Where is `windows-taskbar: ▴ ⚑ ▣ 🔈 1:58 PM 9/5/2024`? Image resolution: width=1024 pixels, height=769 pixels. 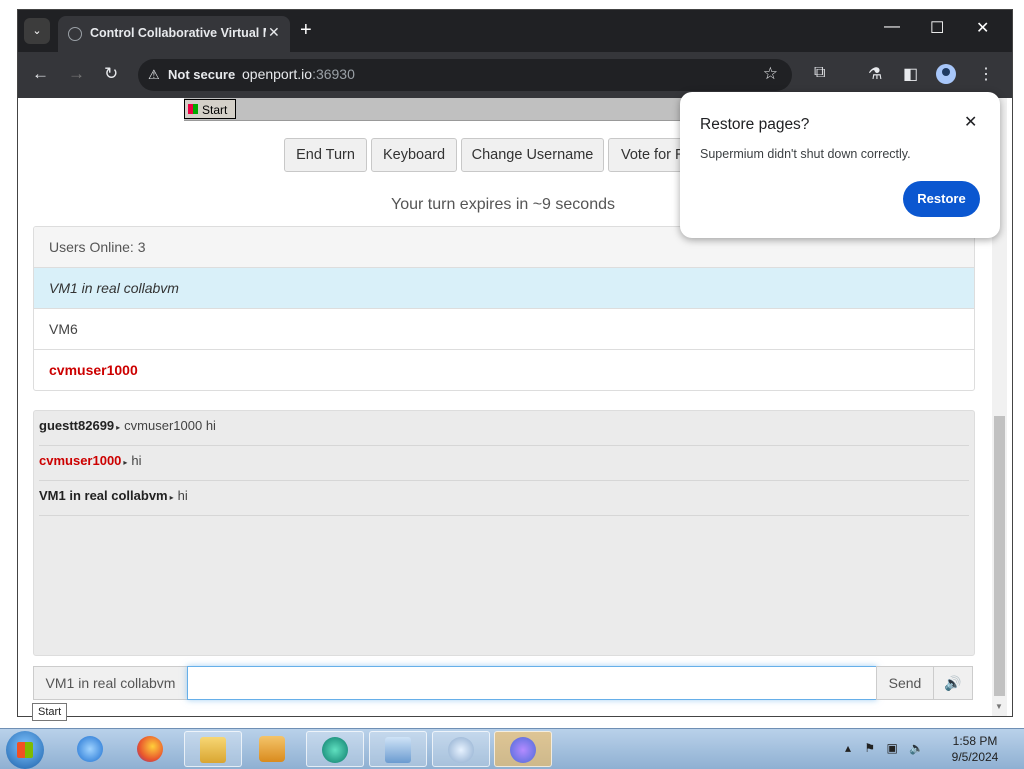
windows-taskbar: ▴ ⚑ ▣ 🔈 1:58 PM 9/5/2024 is located at coordinates (512, 748).